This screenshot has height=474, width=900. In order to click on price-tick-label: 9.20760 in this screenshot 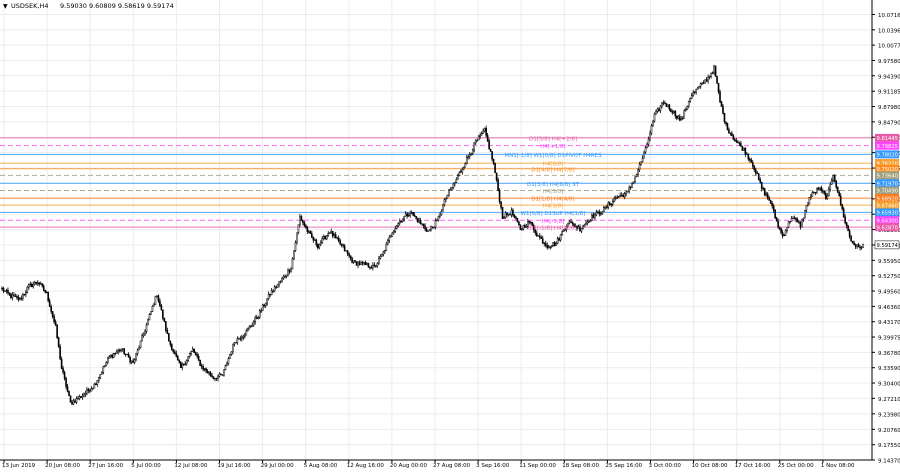, I will do `click(889, 431)`.